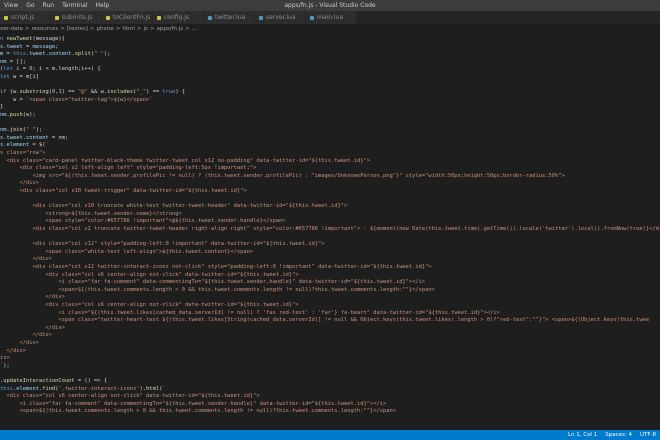  I want to click on code-line: nm.join(" ");, so click(21, 131).